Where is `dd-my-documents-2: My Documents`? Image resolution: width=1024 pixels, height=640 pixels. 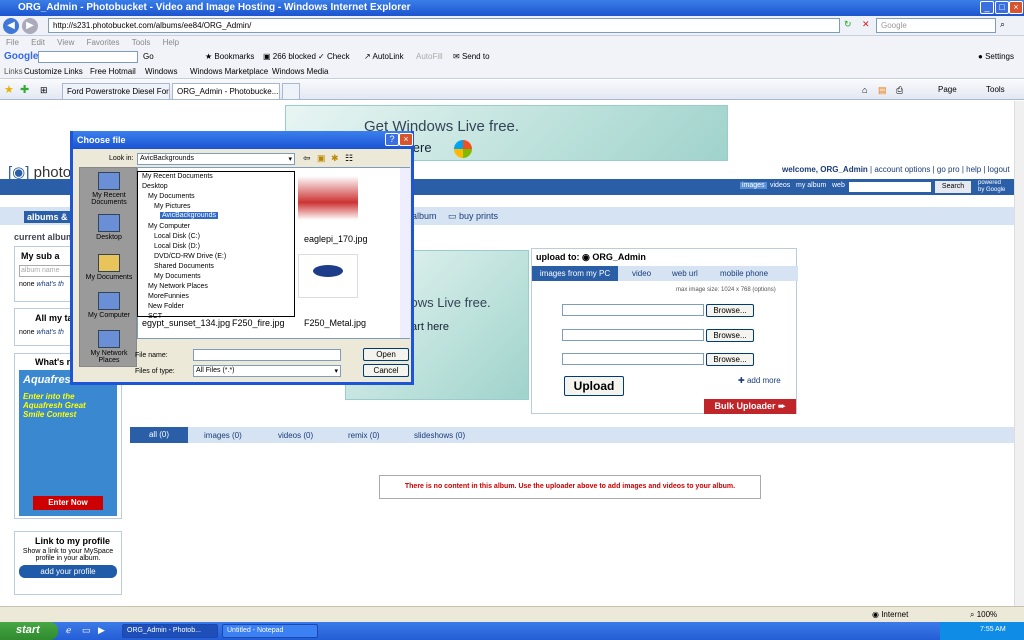
dd-my-documents-2: My Documents is located at coordinates (177, 276).